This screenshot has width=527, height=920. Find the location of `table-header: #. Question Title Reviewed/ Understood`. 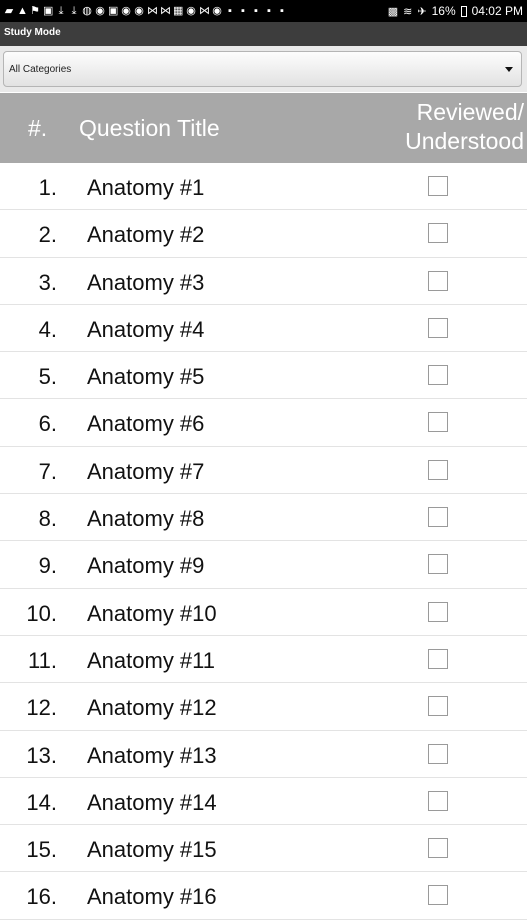

table-header: #. Question Title Reviewed/ Understood is located at coordinates (263, 128).